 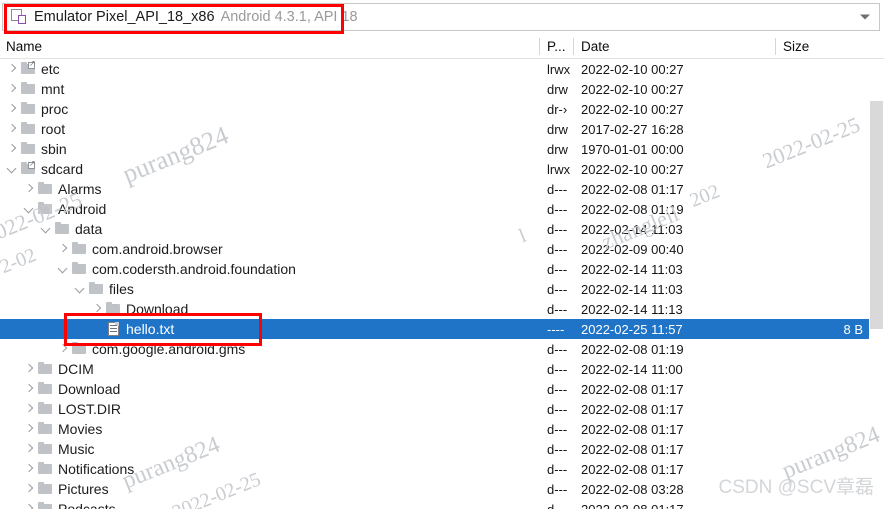 I want to click on file-name-cell: mnt, so click(x=35, y=89).